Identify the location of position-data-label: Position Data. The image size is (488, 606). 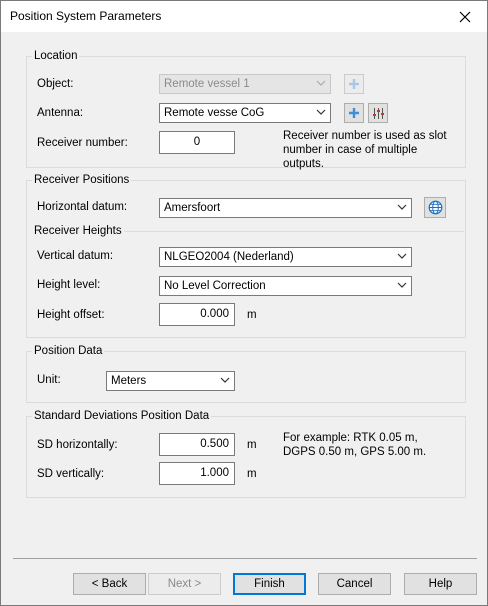
(68, 351).